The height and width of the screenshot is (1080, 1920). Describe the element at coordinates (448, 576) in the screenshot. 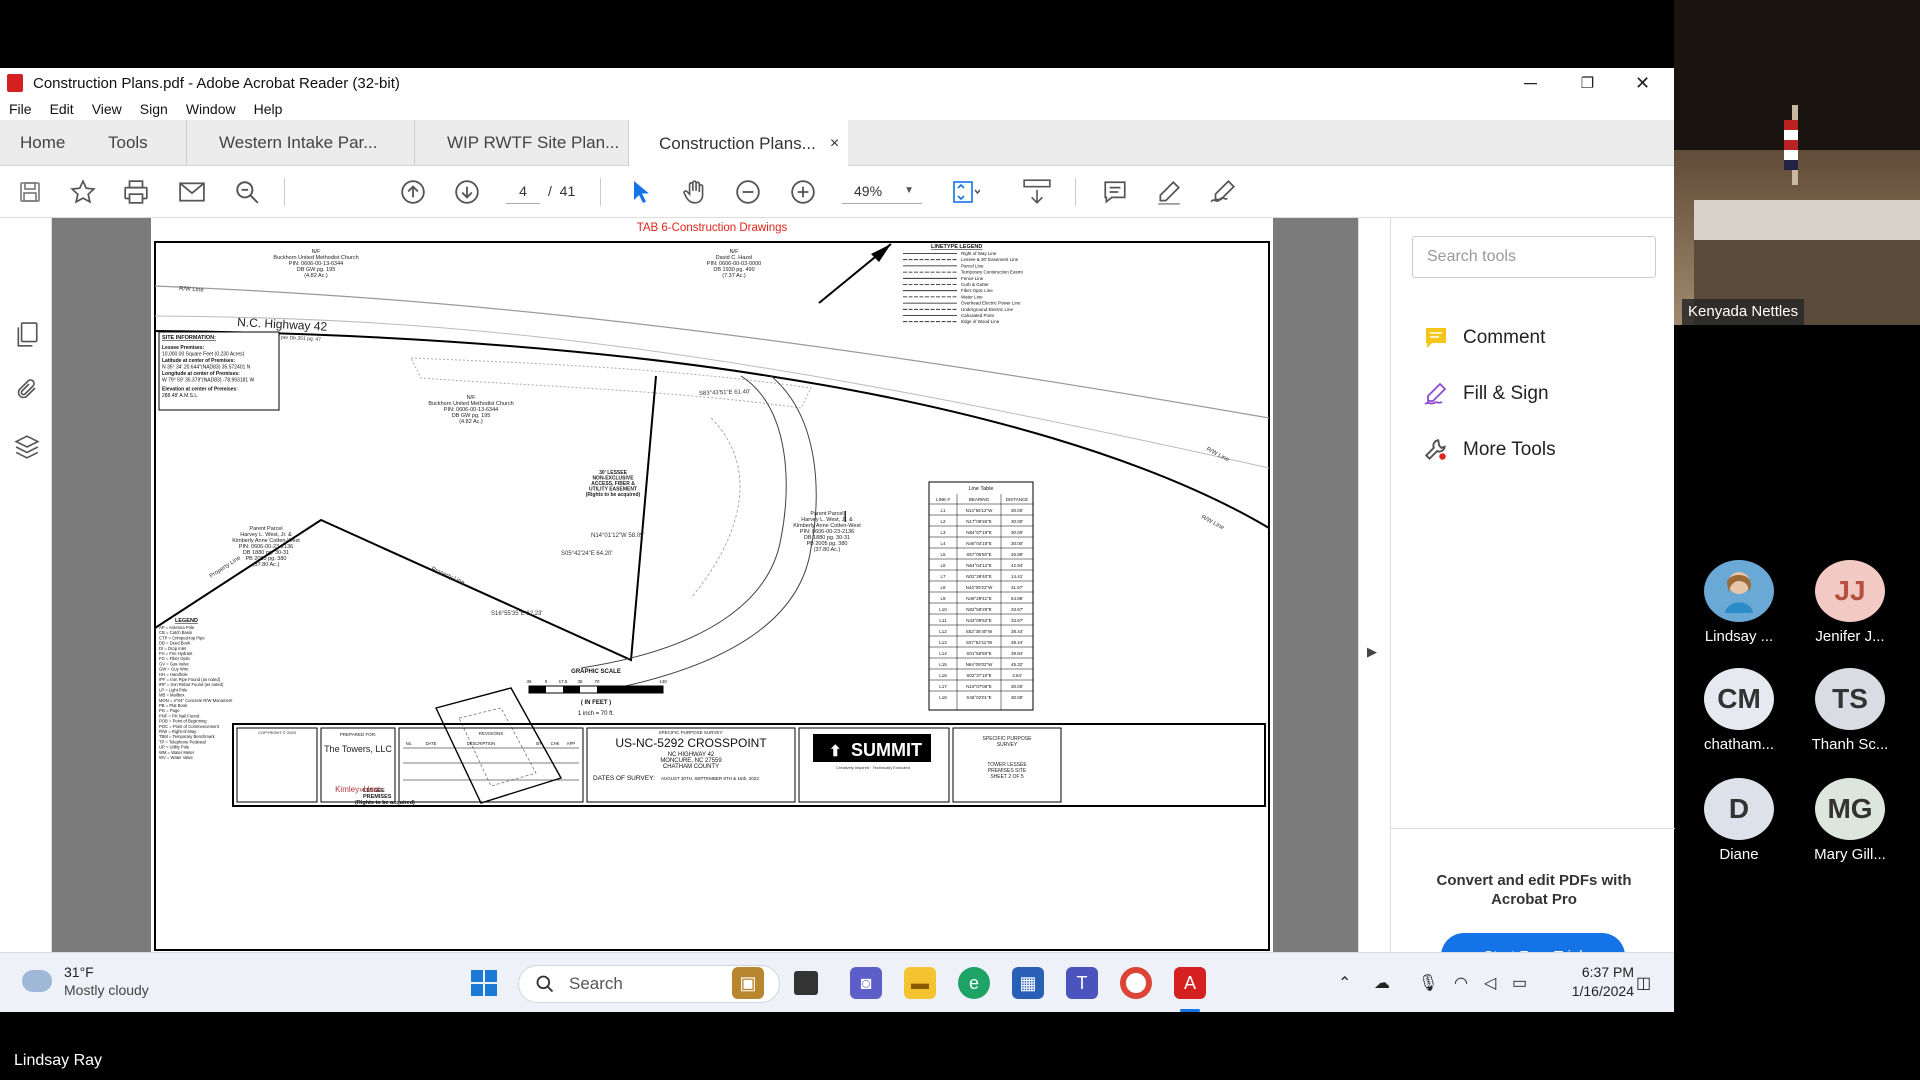

I see `property-line-label: Property Line` at that location.